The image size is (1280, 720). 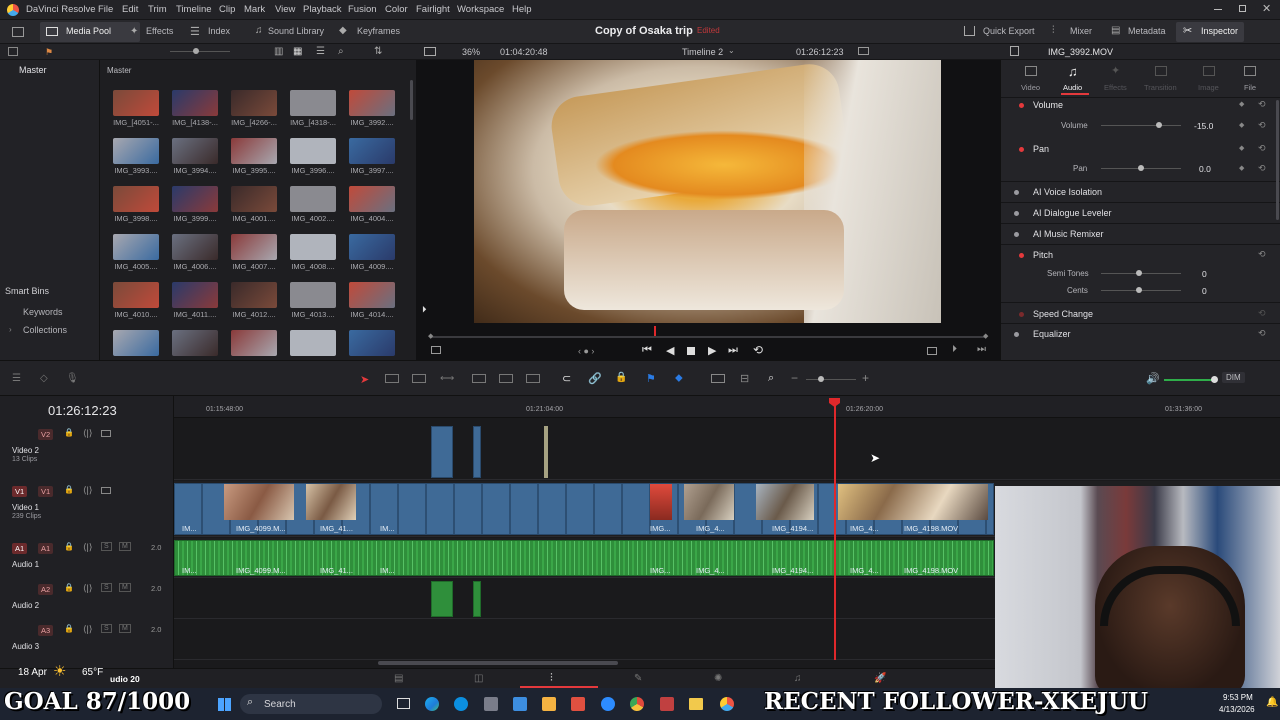 What do you see at coordinates (551, 678) in the screenshot?
I see `edit-page-icon: ⫶` at bounding box center [551, 678].